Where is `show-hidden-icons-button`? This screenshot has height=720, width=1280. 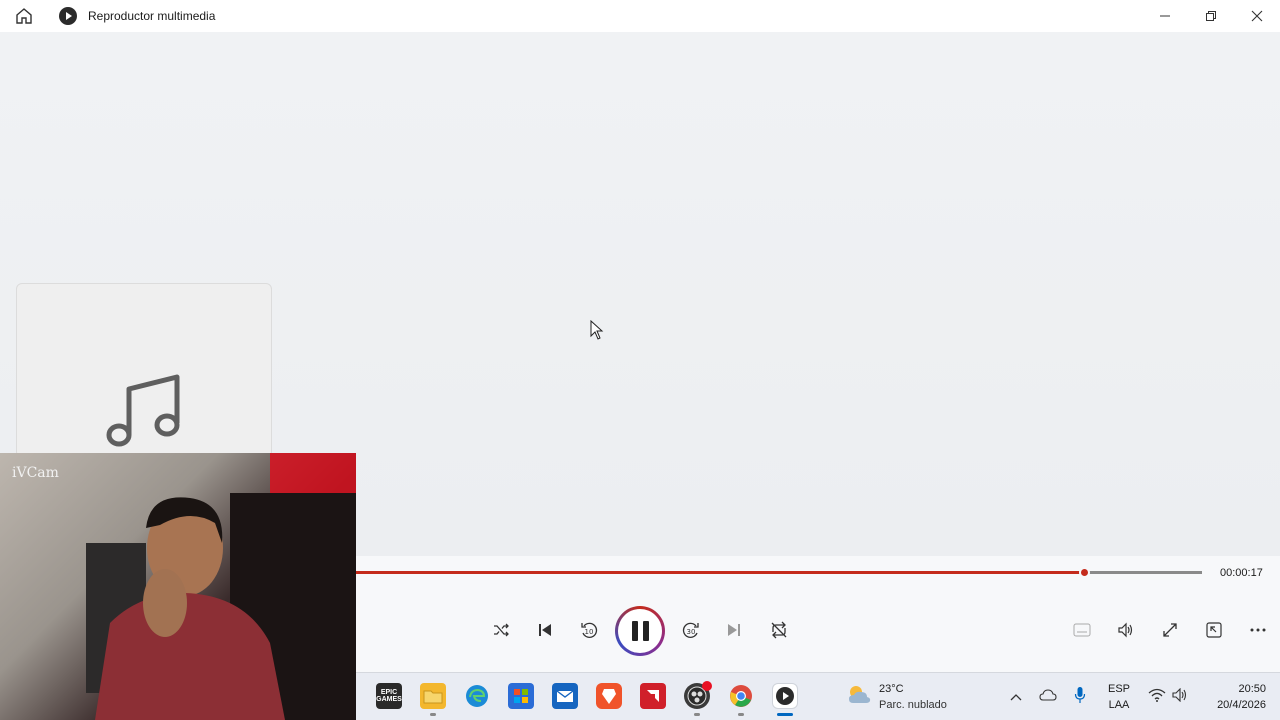 show-hidden-icons-button is located at coordinates (1016, 698).